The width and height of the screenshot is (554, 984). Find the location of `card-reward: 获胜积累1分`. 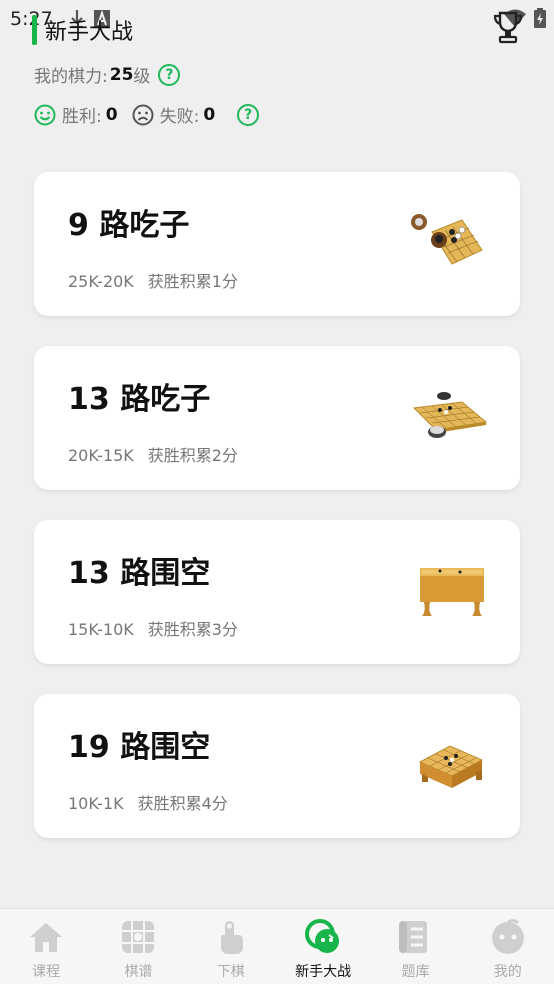

card-reward: 获胜积累1分 is located at coordinates (192, 281).